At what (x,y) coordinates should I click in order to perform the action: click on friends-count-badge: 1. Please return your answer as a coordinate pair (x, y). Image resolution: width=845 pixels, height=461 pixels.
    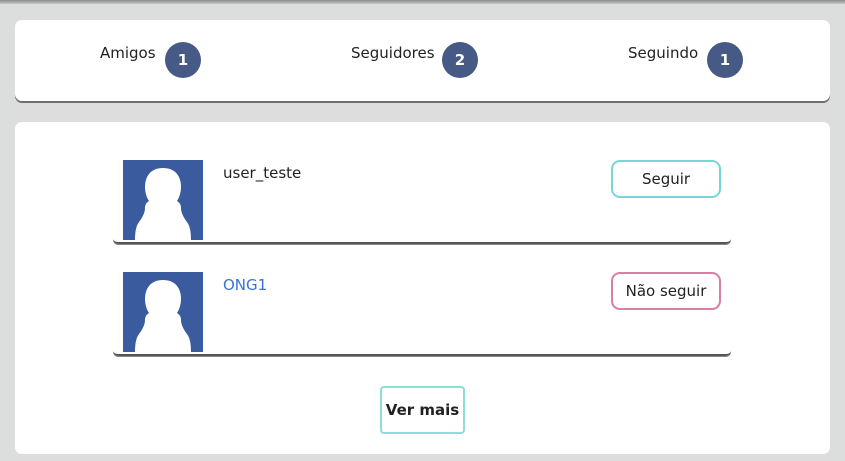
    Looking at the image, I should click on (183, 60).